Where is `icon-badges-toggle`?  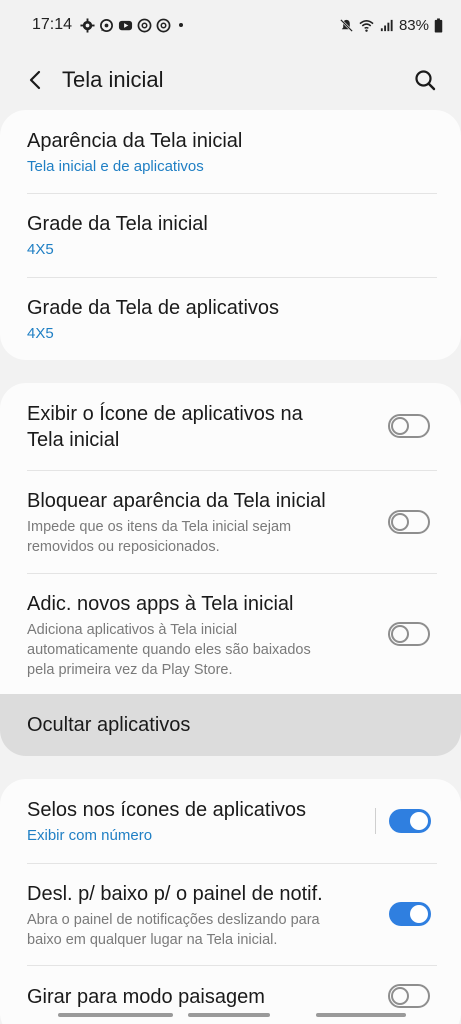 icon-badges-toggle is located at coordinates (410, 821).